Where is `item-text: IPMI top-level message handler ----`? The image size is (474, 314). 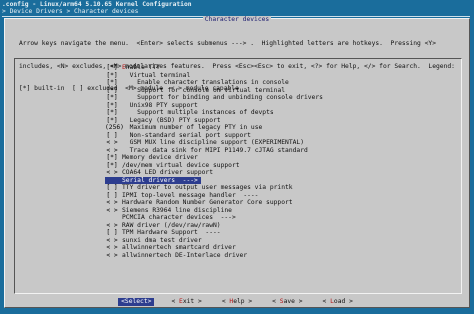
item-text: IPMI top-level message handler ---- is located at coordinates (190, 195).